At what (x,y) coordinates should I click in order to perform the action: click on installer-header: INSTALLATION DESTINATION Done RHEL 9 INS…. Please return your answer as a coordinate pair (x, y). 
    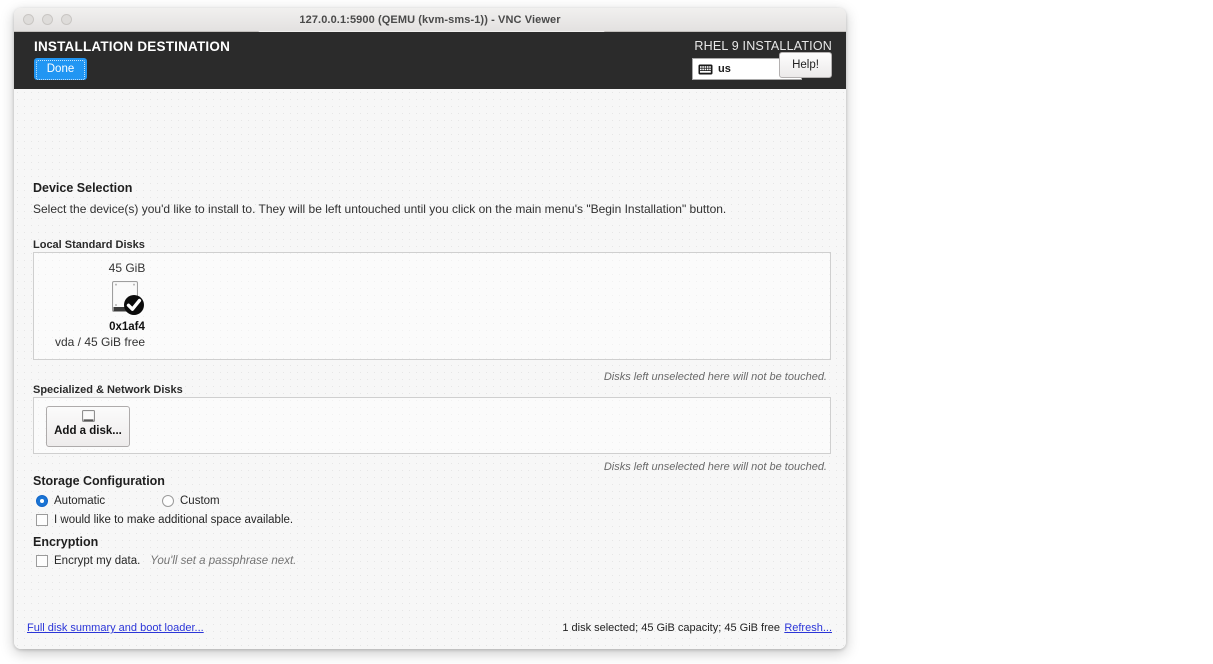
    Looking at the image, I should click on (430, 60).